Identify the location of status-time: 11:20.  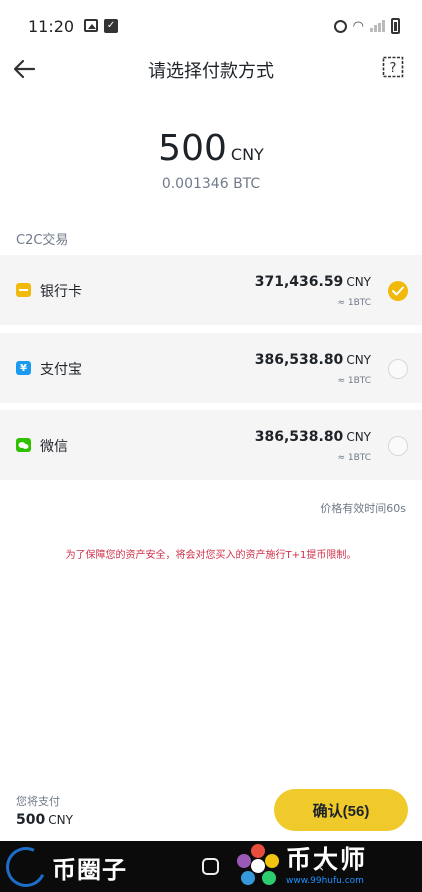
(51, 26).